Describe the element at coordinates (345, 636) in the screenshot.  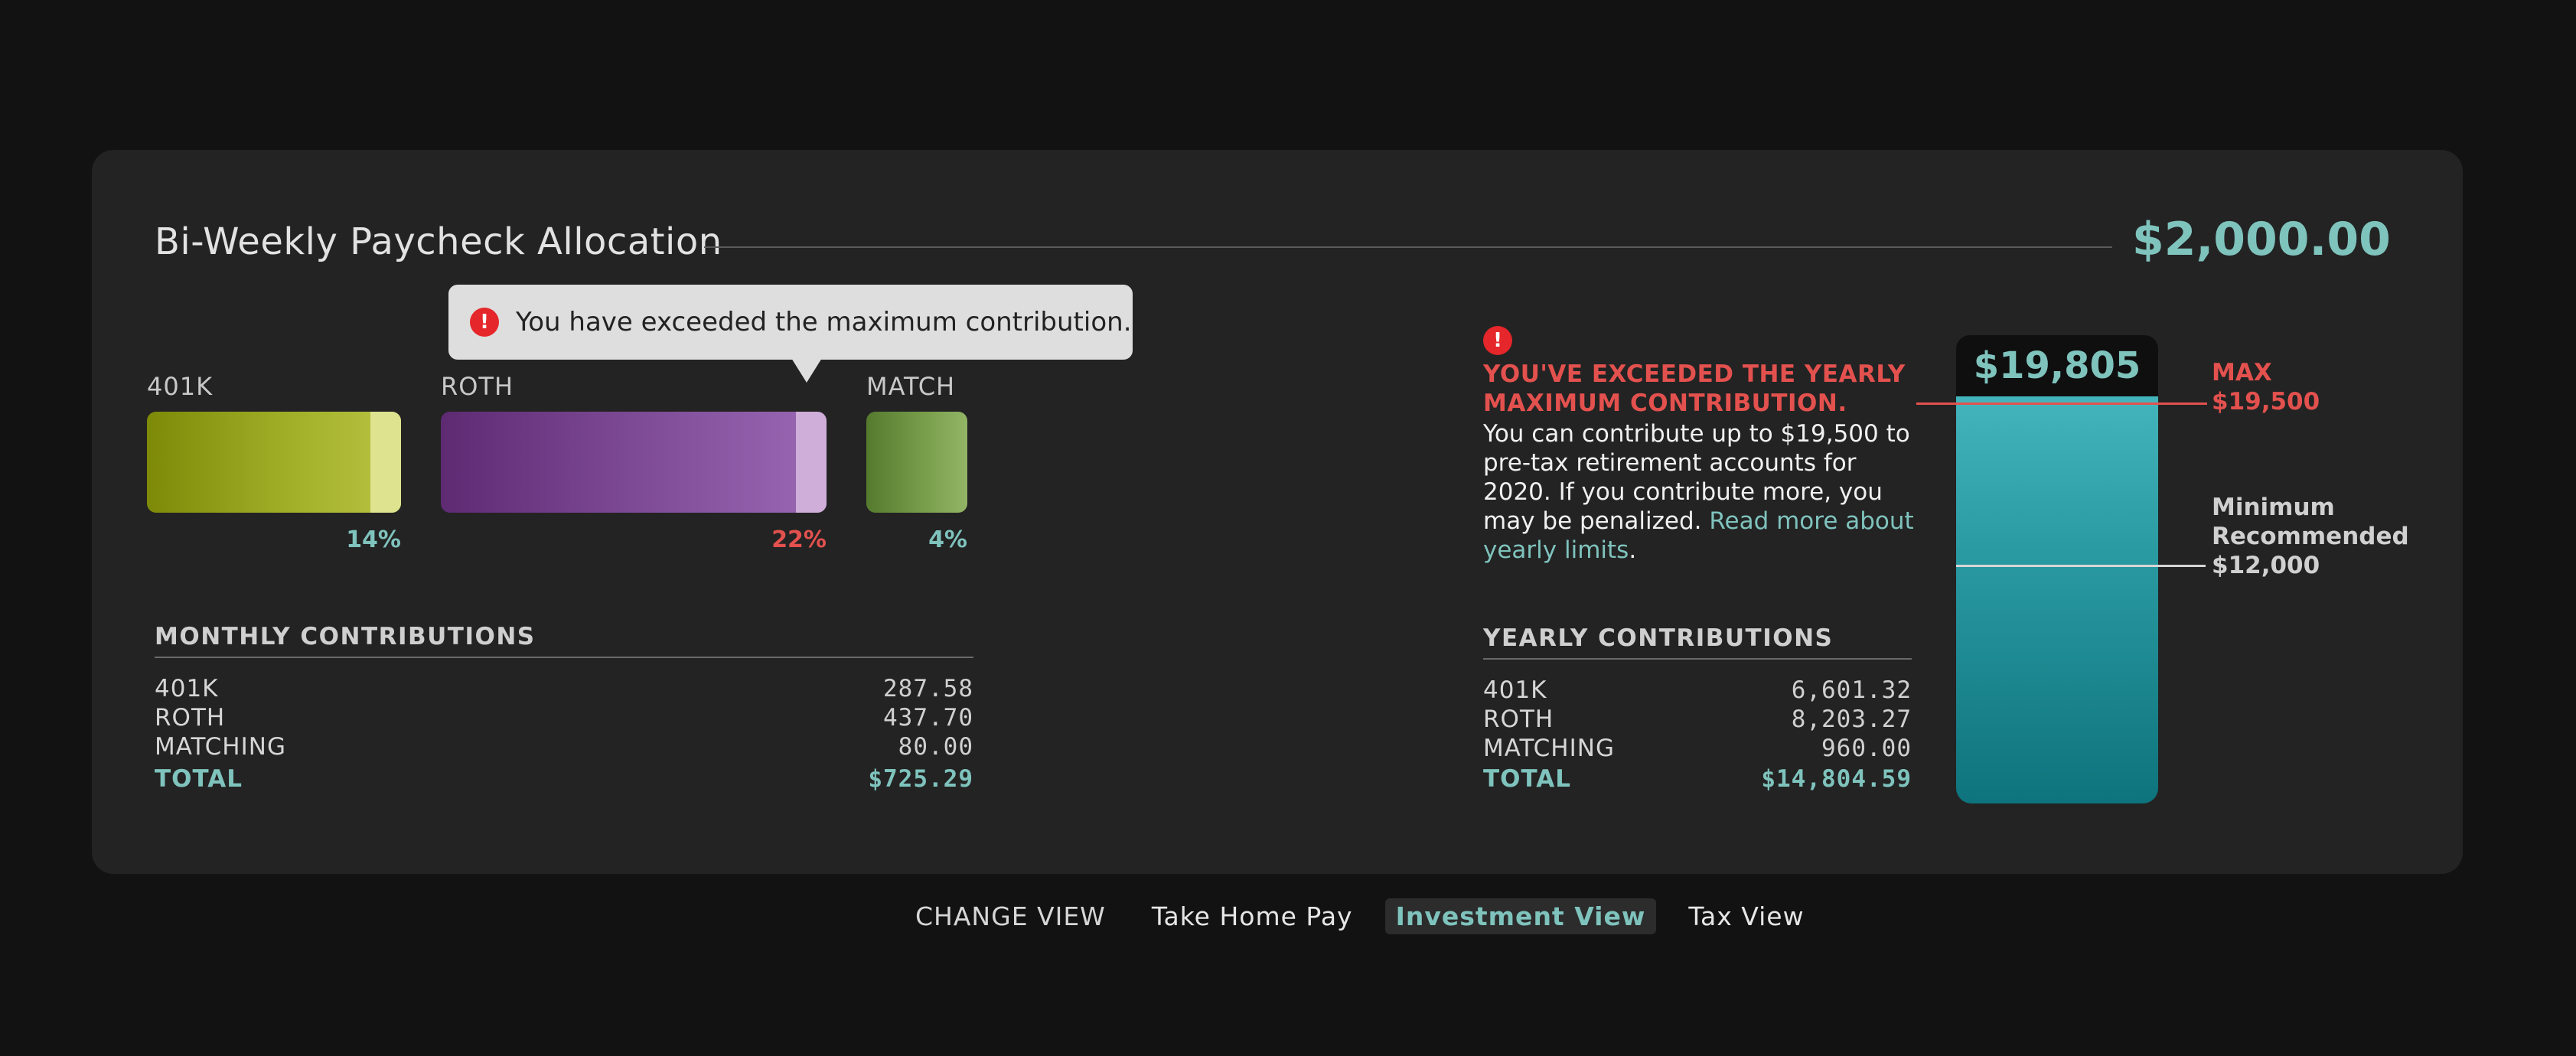
I see `monthly-heading: MONTHLY CONTRIBUTIONS` at that location.